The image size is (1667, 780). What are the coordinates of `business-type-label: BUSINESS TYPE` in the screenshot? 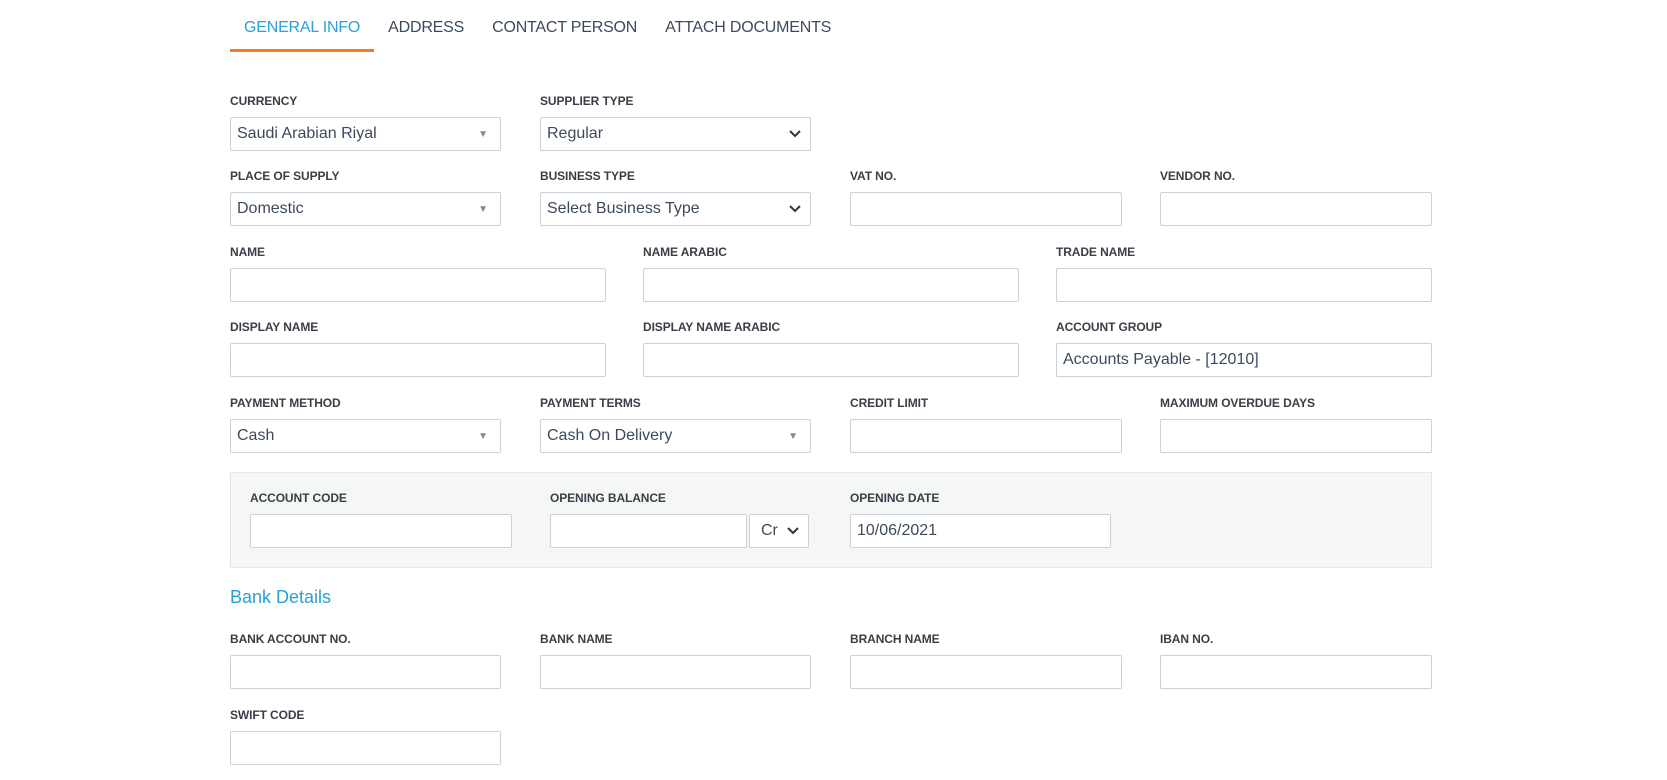 It's located at (587, 176).